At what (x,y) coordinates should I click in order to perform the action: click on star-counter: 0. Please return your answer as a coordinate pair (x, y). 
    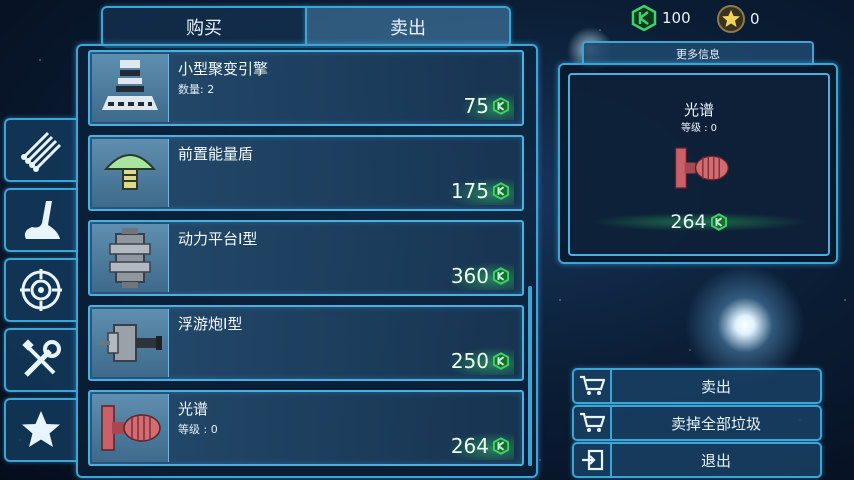
    Looking at the image, I should click on (738, 19).